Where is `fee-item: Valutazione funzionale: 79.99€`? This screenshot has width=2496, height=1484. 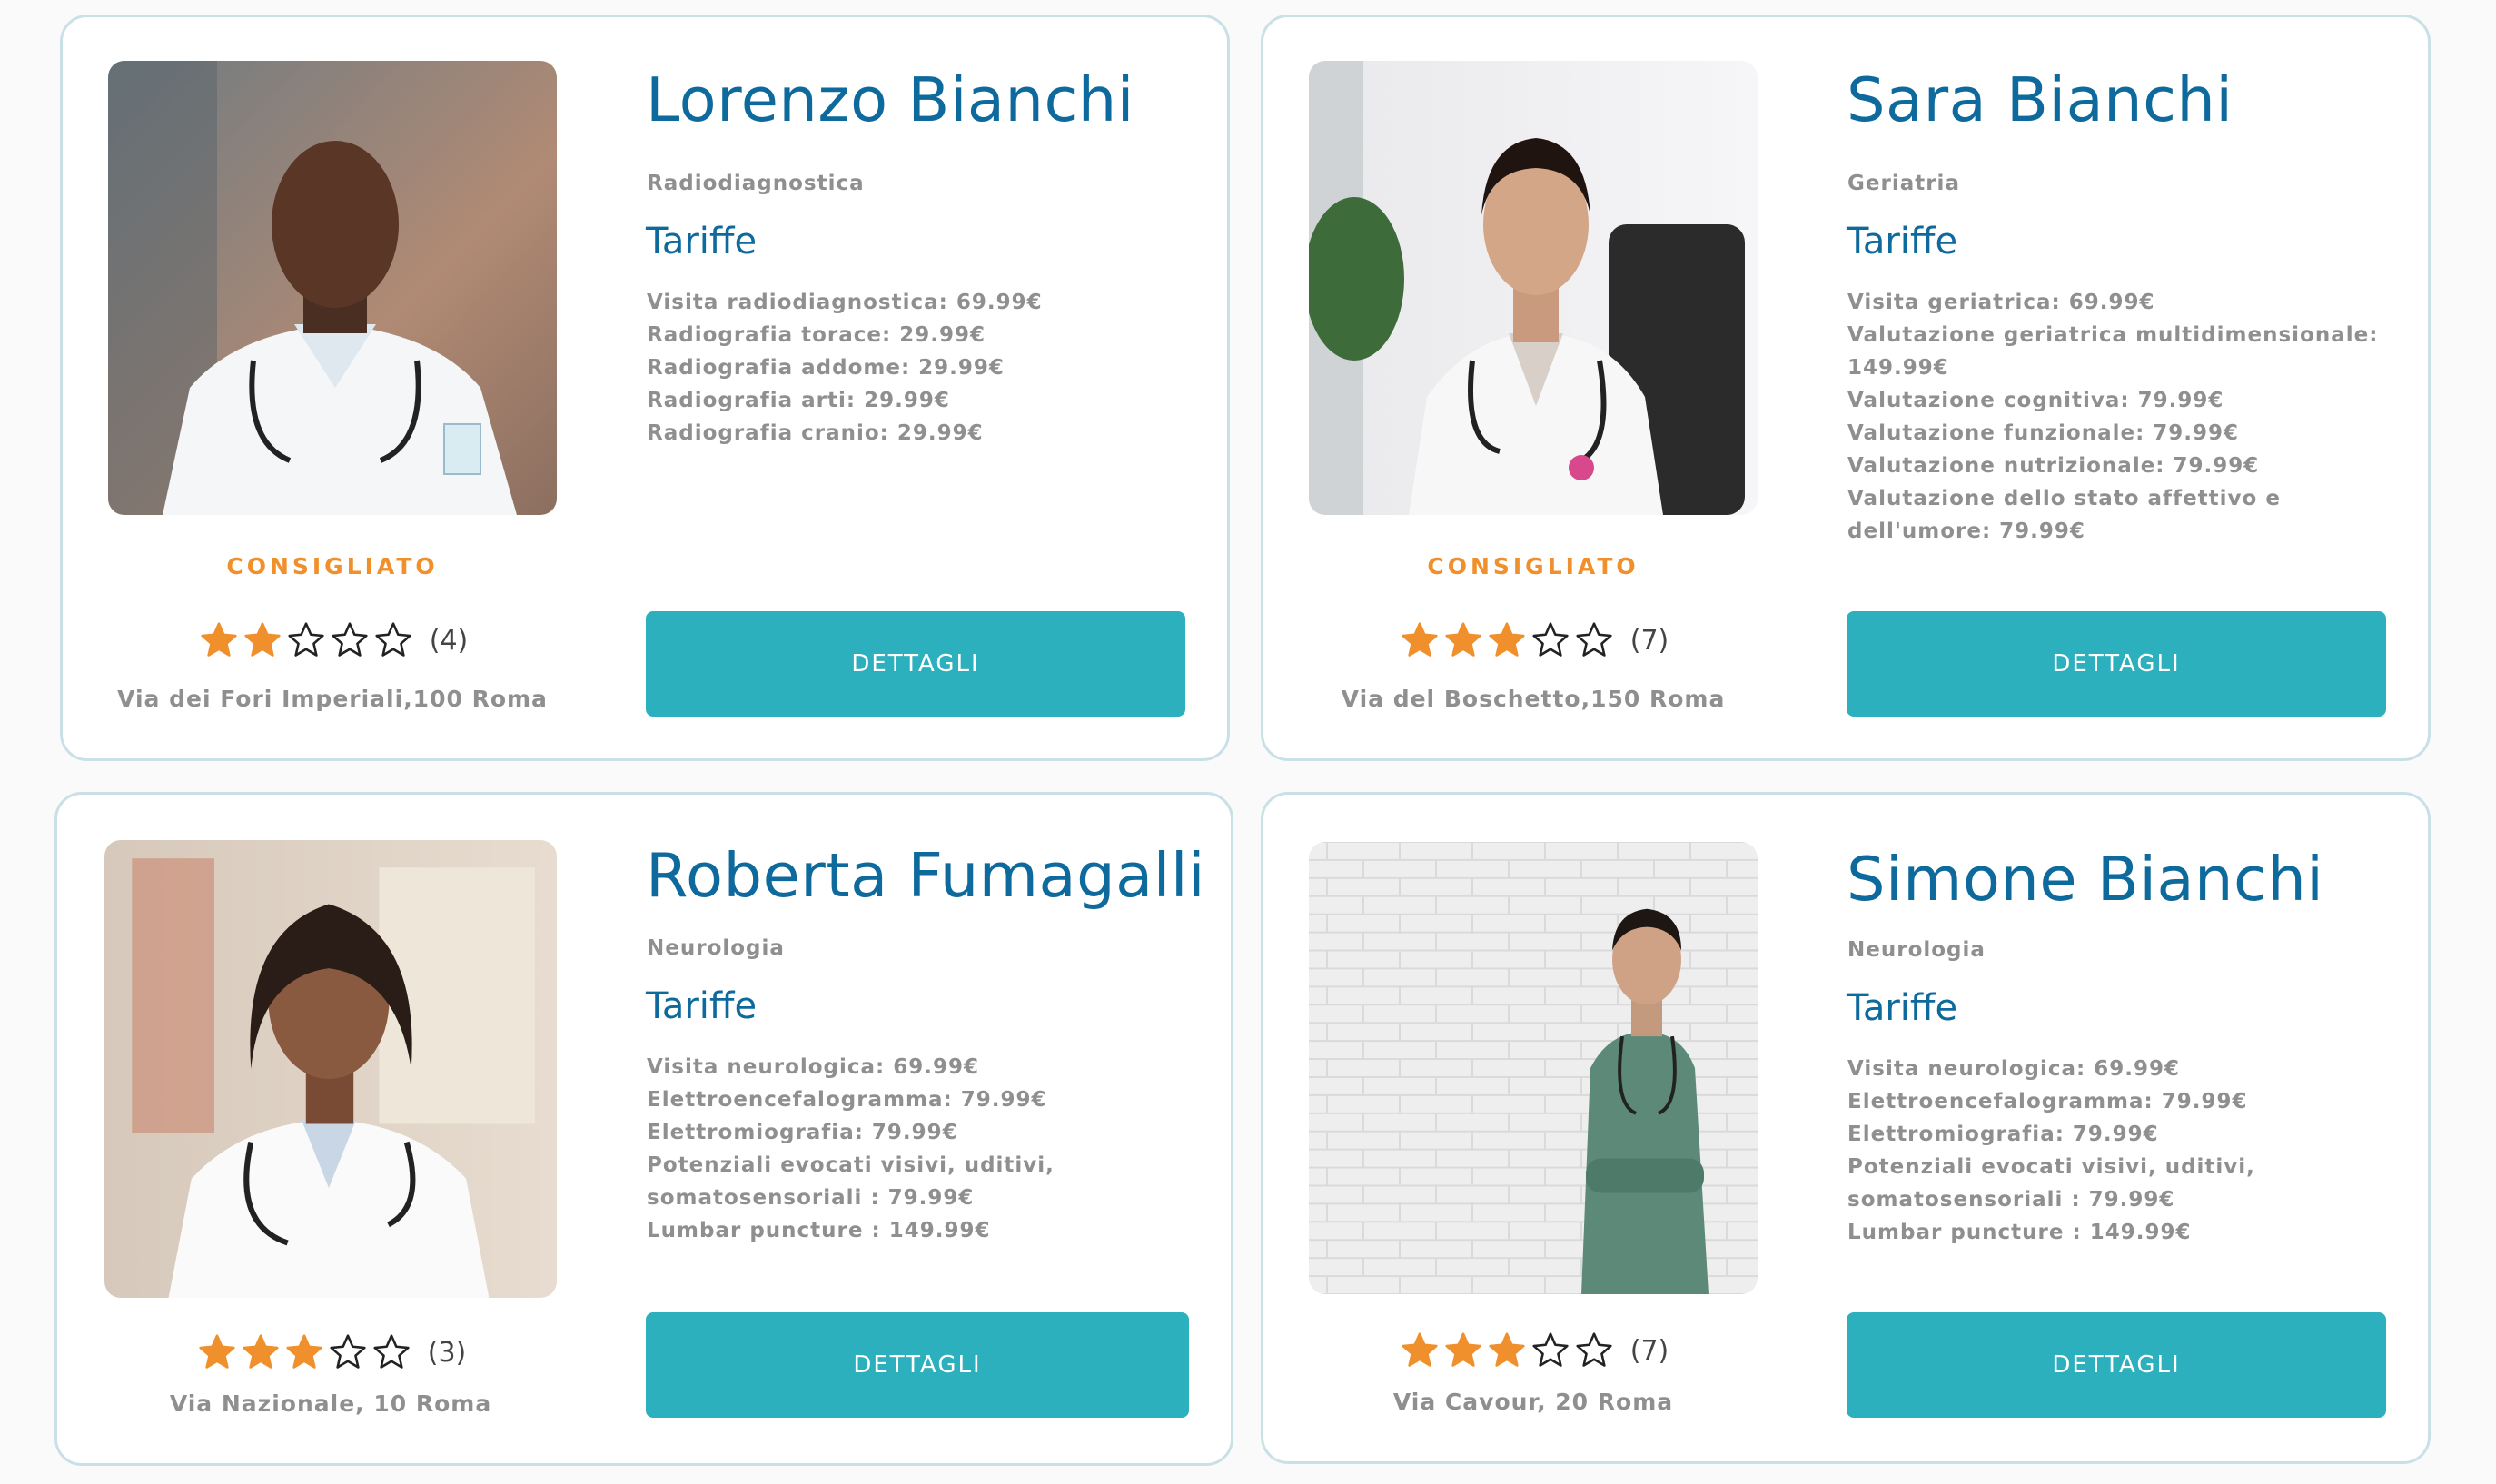
fee-item: Valutazione funzionale: 79.99€ is located at coordinates (2043, 433).